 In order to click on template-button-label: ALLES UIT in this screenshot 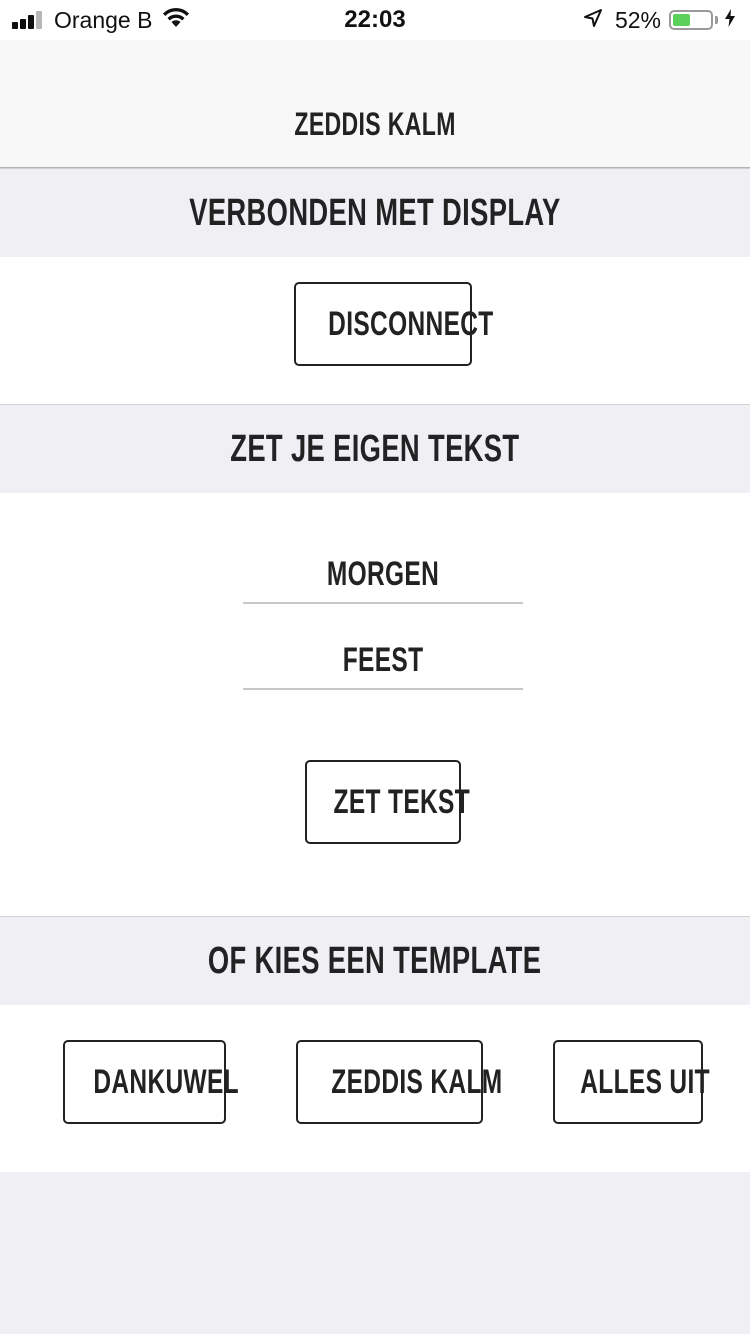, I will do `click(645, 1082)`.